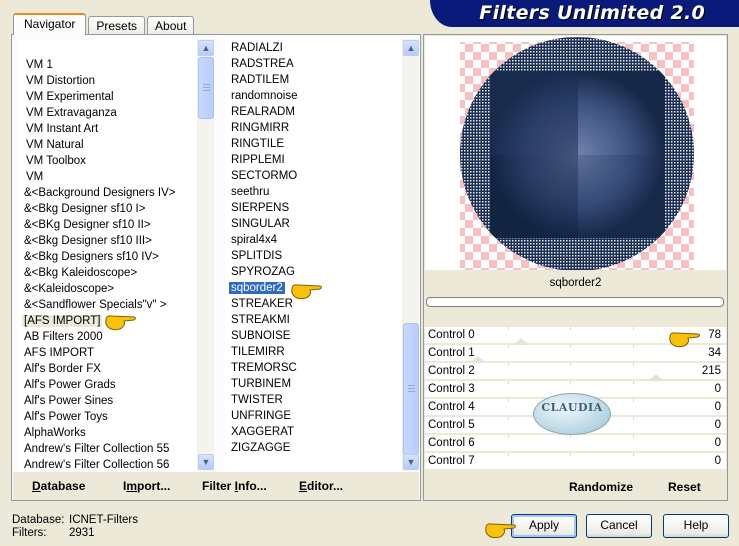  Describe the element at coordinates (116, 193) in the screenshot. I see `list-item: &<Background Designers IV>` at that location.